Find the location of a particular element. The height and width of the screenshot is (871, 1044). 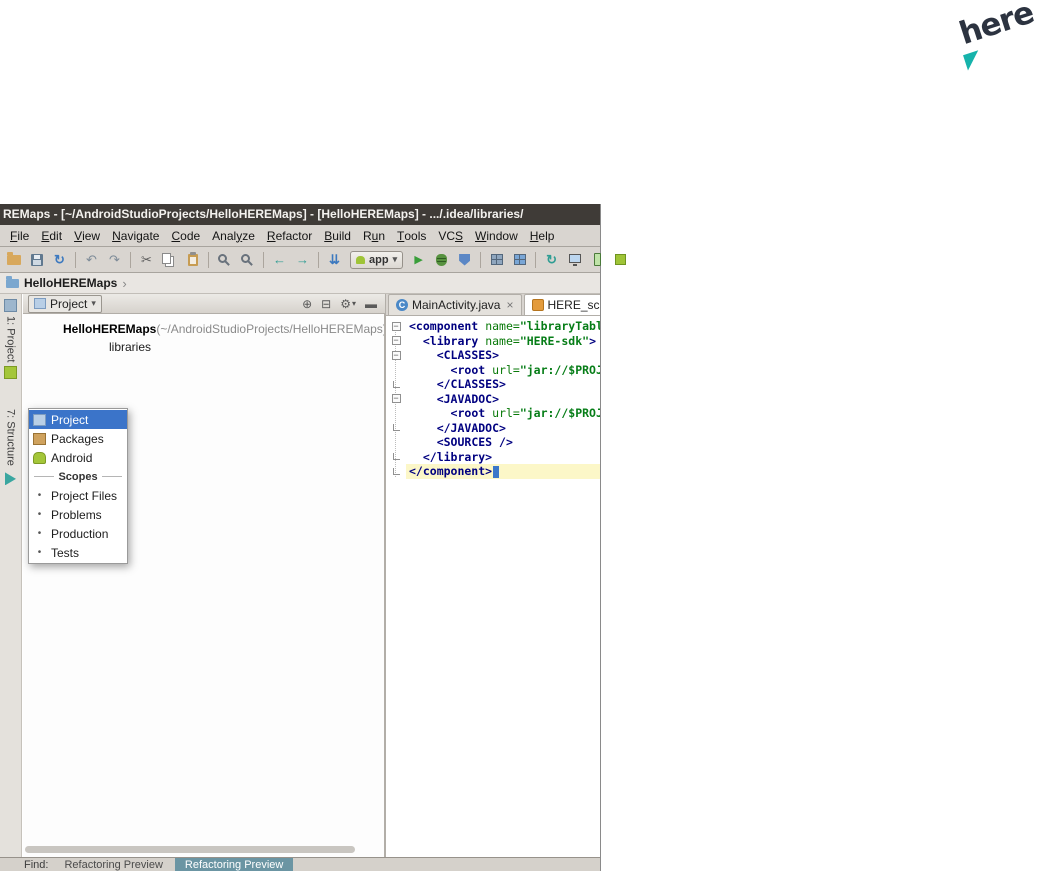

packages-view-icon is located at coordinates (39, 438).